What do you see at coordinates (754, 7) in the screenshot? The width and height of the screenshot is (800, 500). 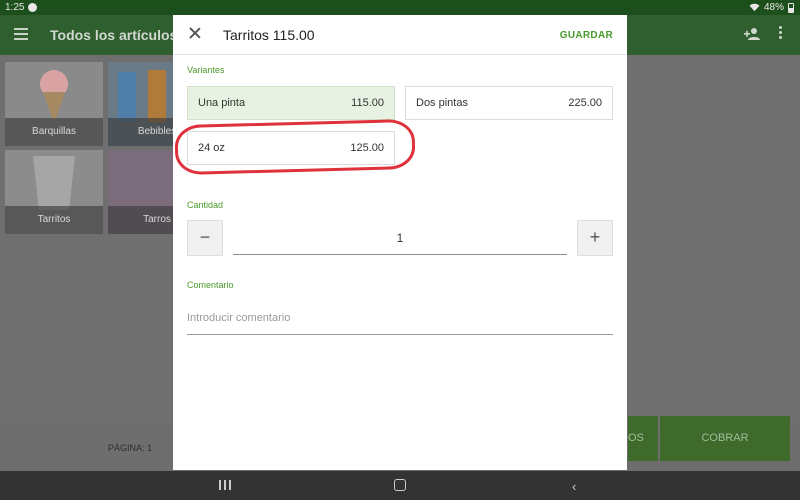 I see `wifi-icon` at bounding box center [754, 7].